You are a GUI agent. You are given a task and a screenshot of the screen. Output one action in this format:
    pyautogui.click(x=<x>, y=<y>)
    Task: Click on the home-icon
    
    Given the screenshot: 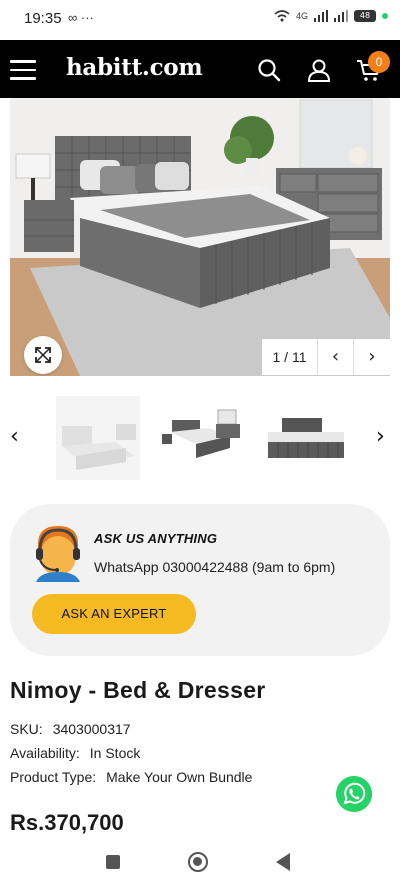 What is the action you would take?
    pyautogui.click(x=198, y=862)
    